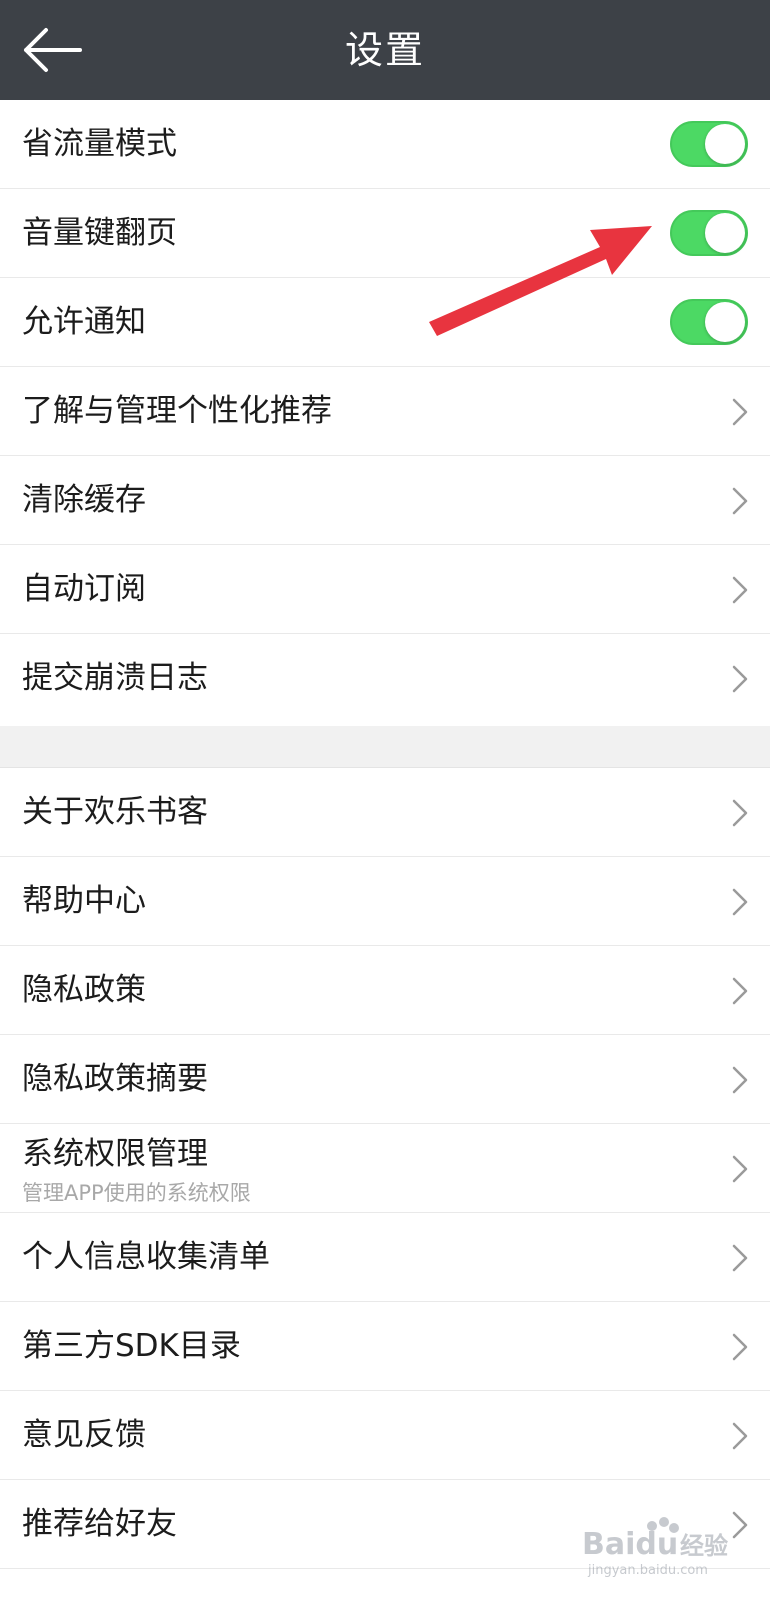 This screenshot has width=770, height=1600. Describe the element at coordinates (84, 990) in the screenshot. I see `setting-label: 隐私政策` at that location.